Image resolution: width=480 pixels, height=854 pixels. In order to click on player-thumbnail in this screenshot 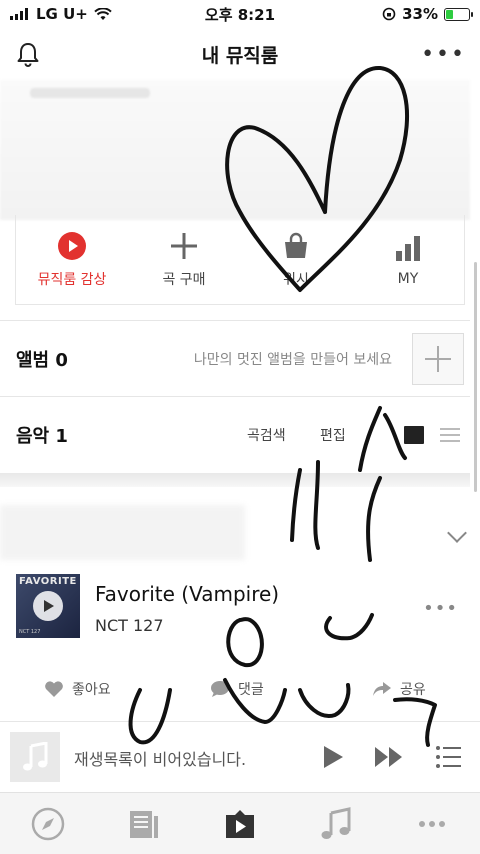, I will do `click(35, 757)`.